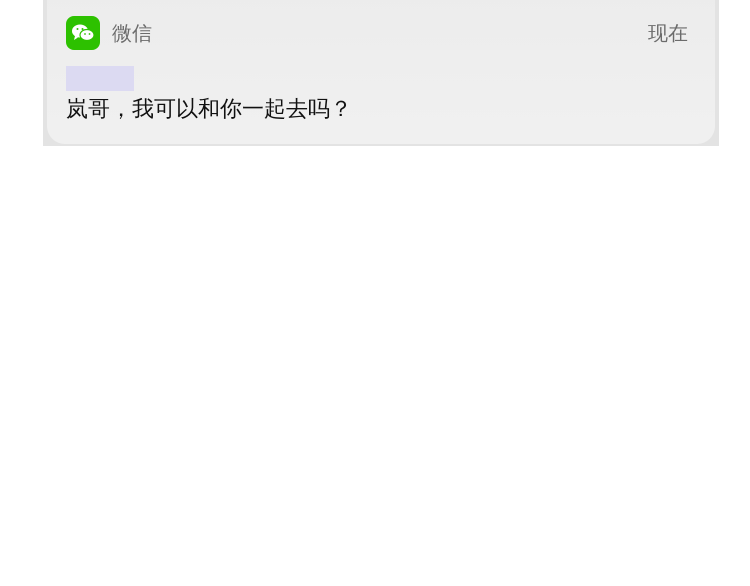  Describe the element at coordinates (132, 33) in the screenshot. I see `app-name: 微信` at that location.